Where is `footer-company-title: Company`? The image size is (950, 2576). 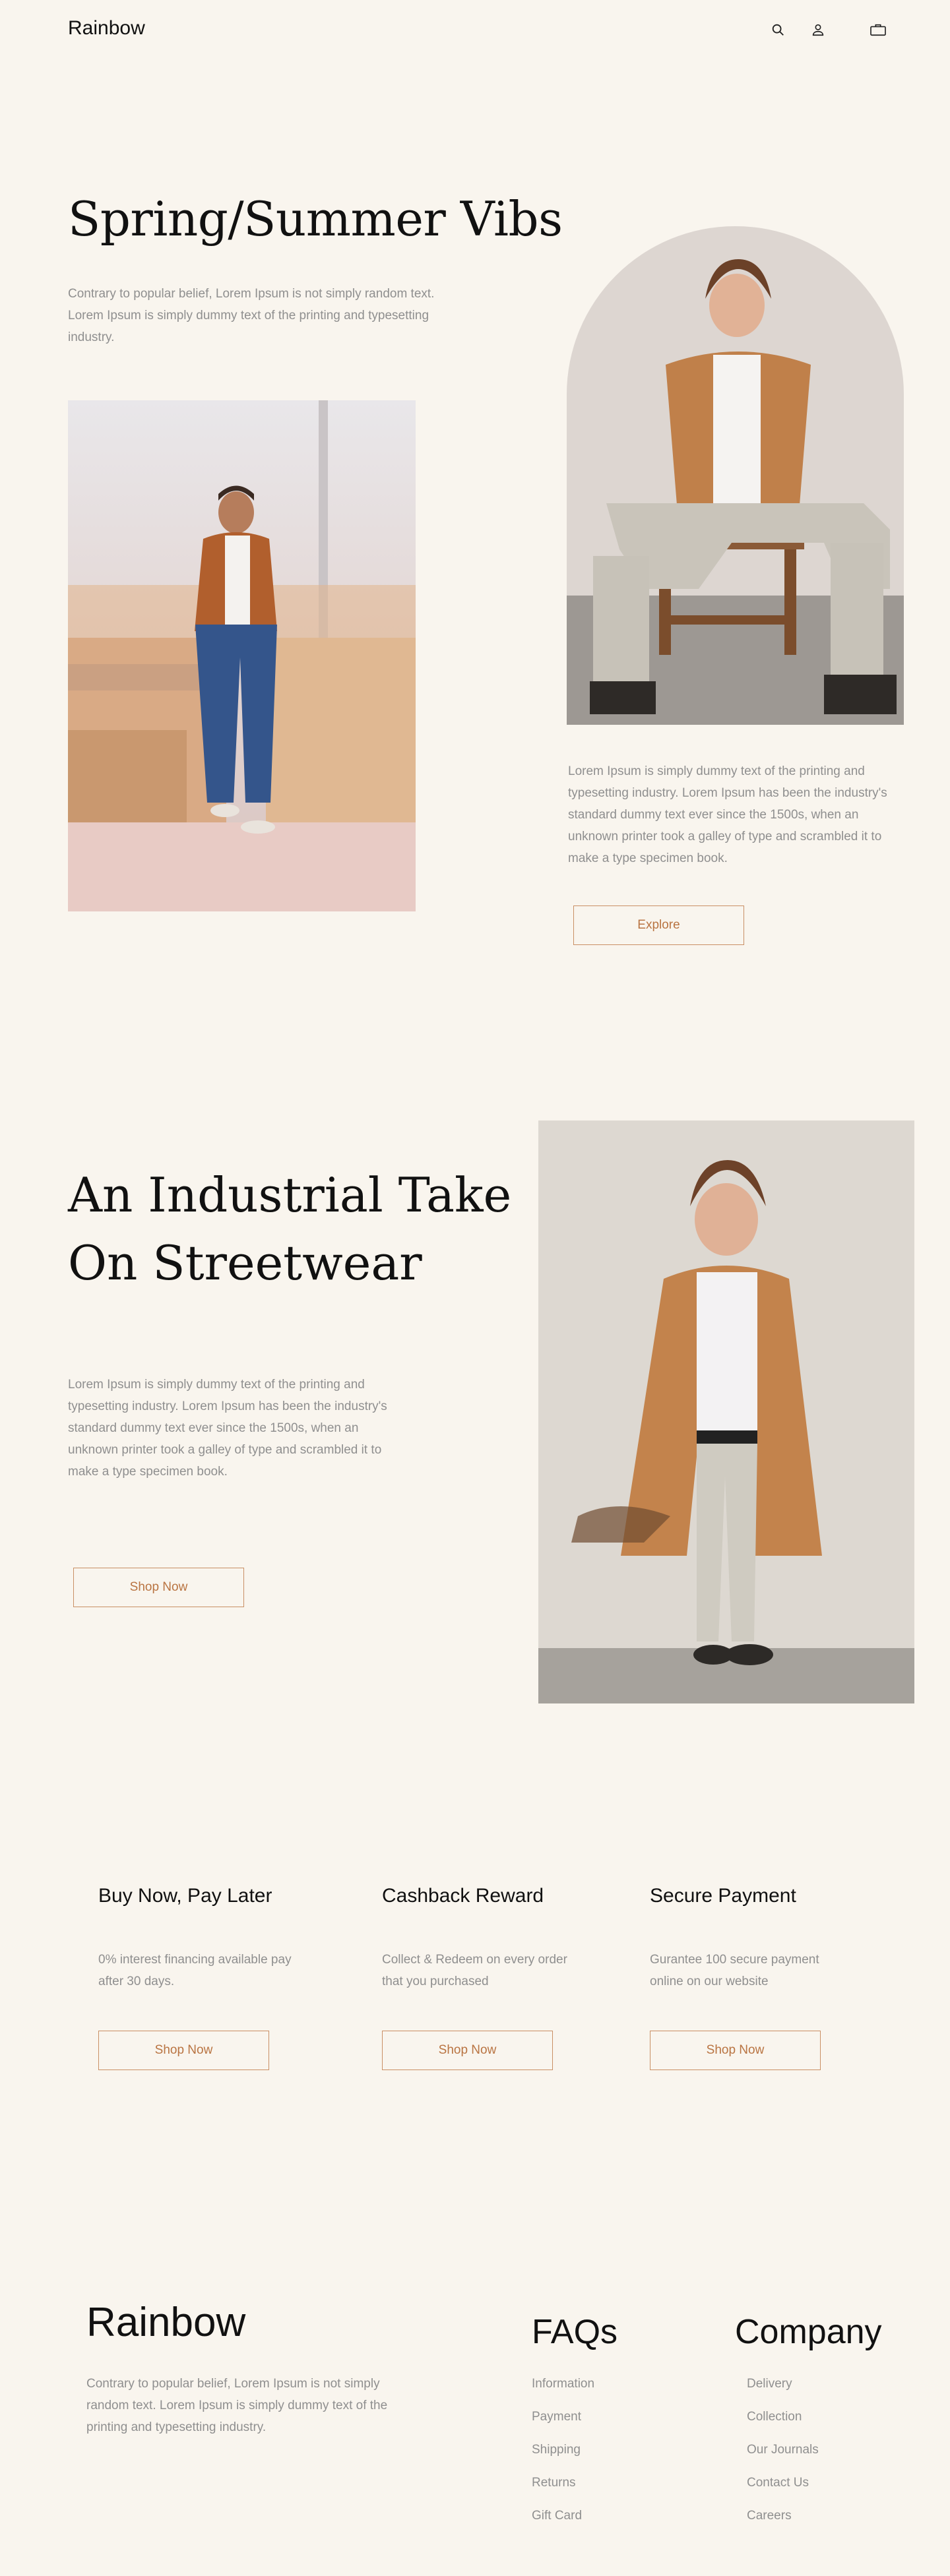
footer-company-title: Company is located at coordinates (808, 2332).